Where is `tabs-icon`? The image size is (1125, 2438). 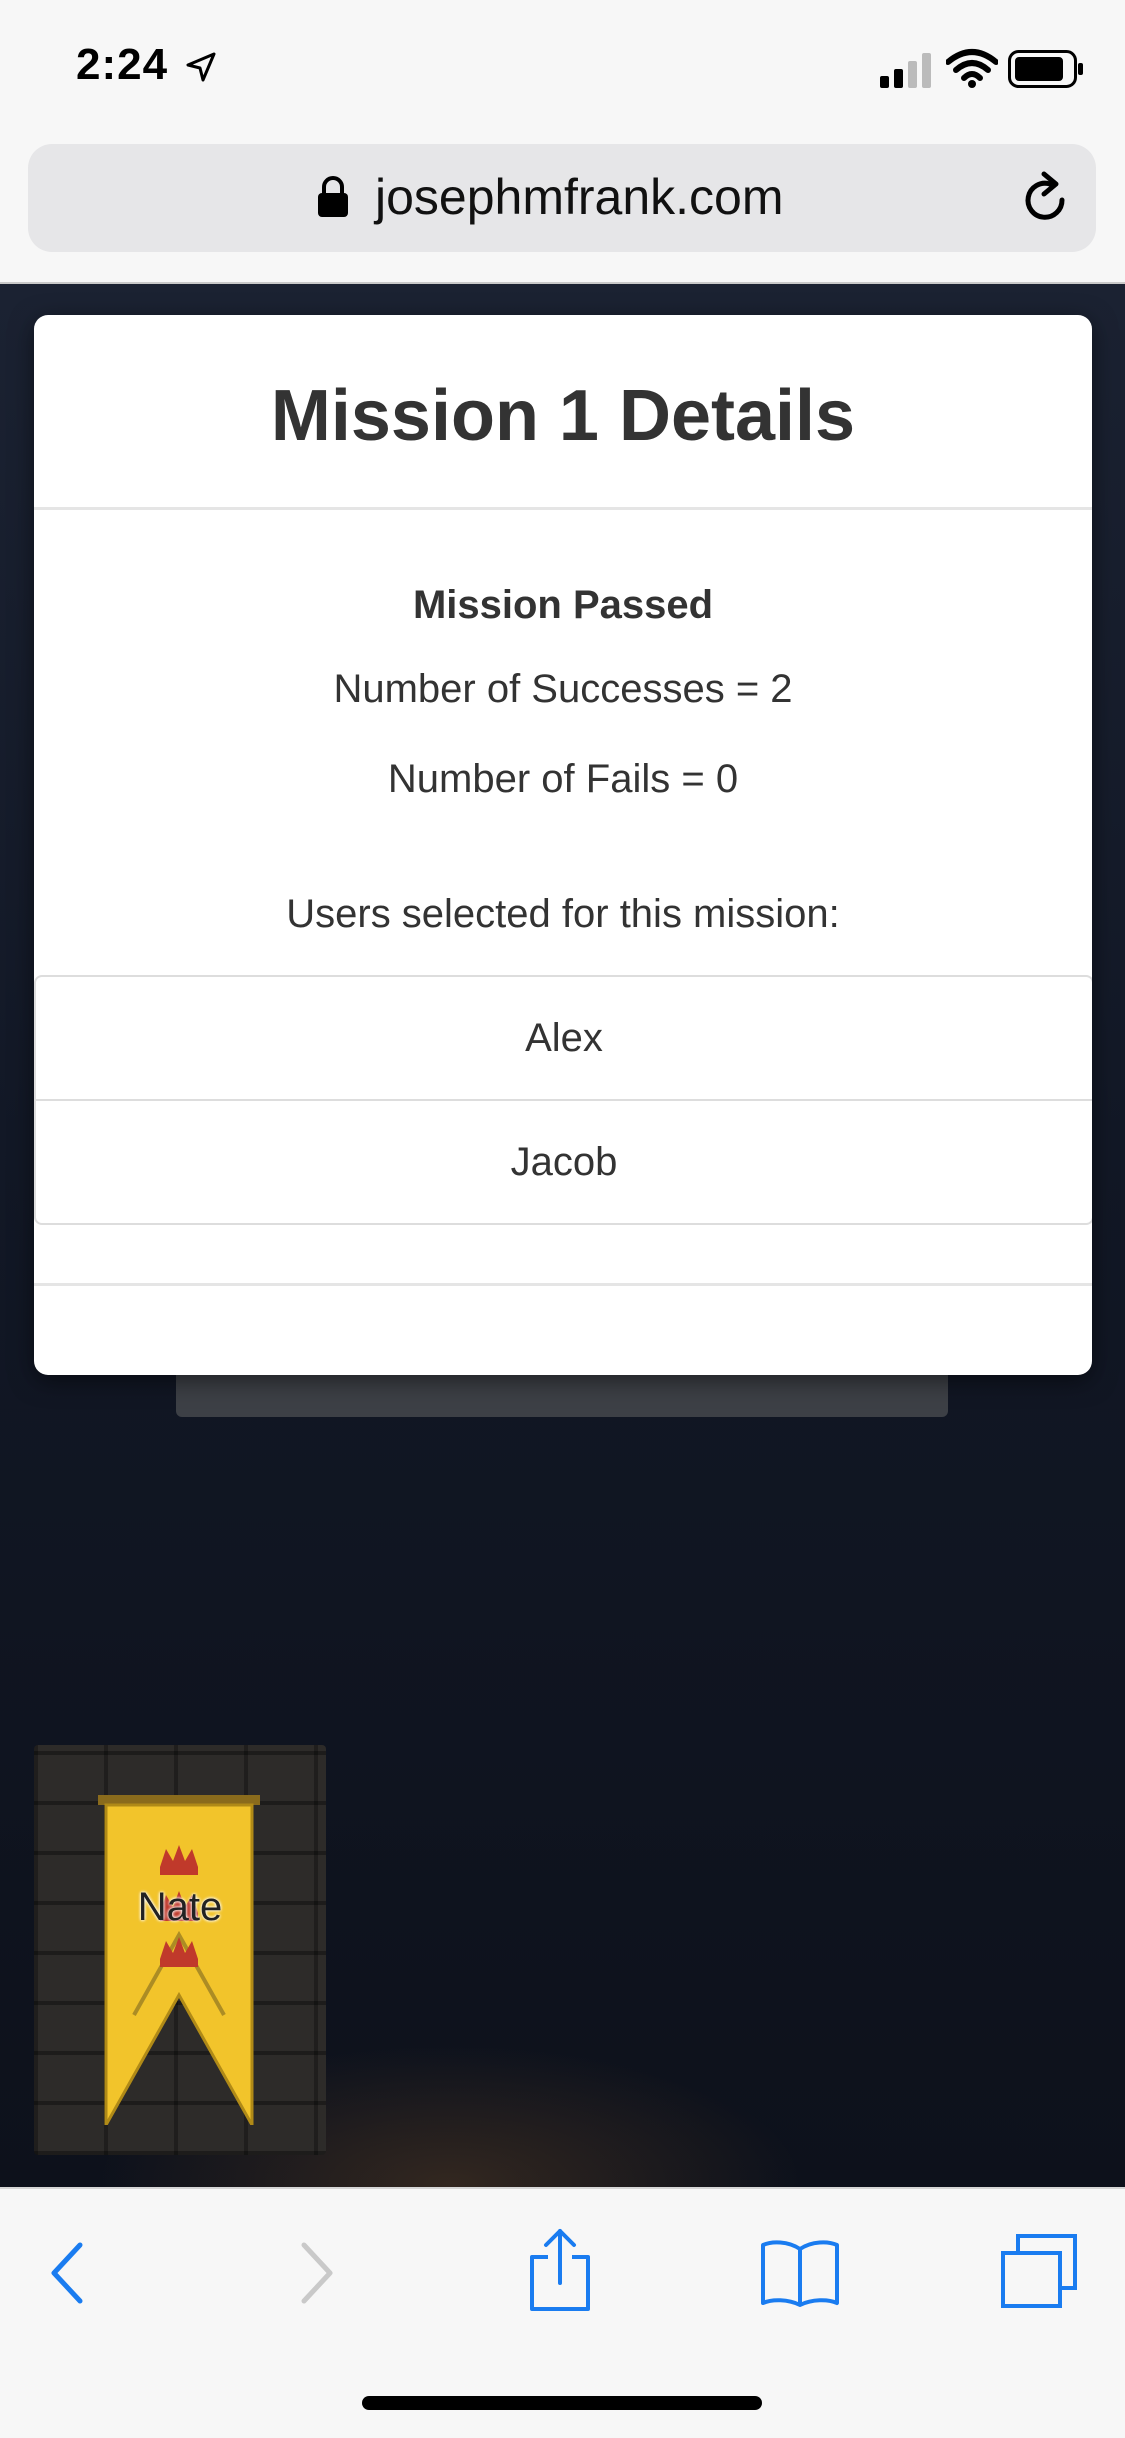 tabs-icon is located at coordinates (1039, 2271).